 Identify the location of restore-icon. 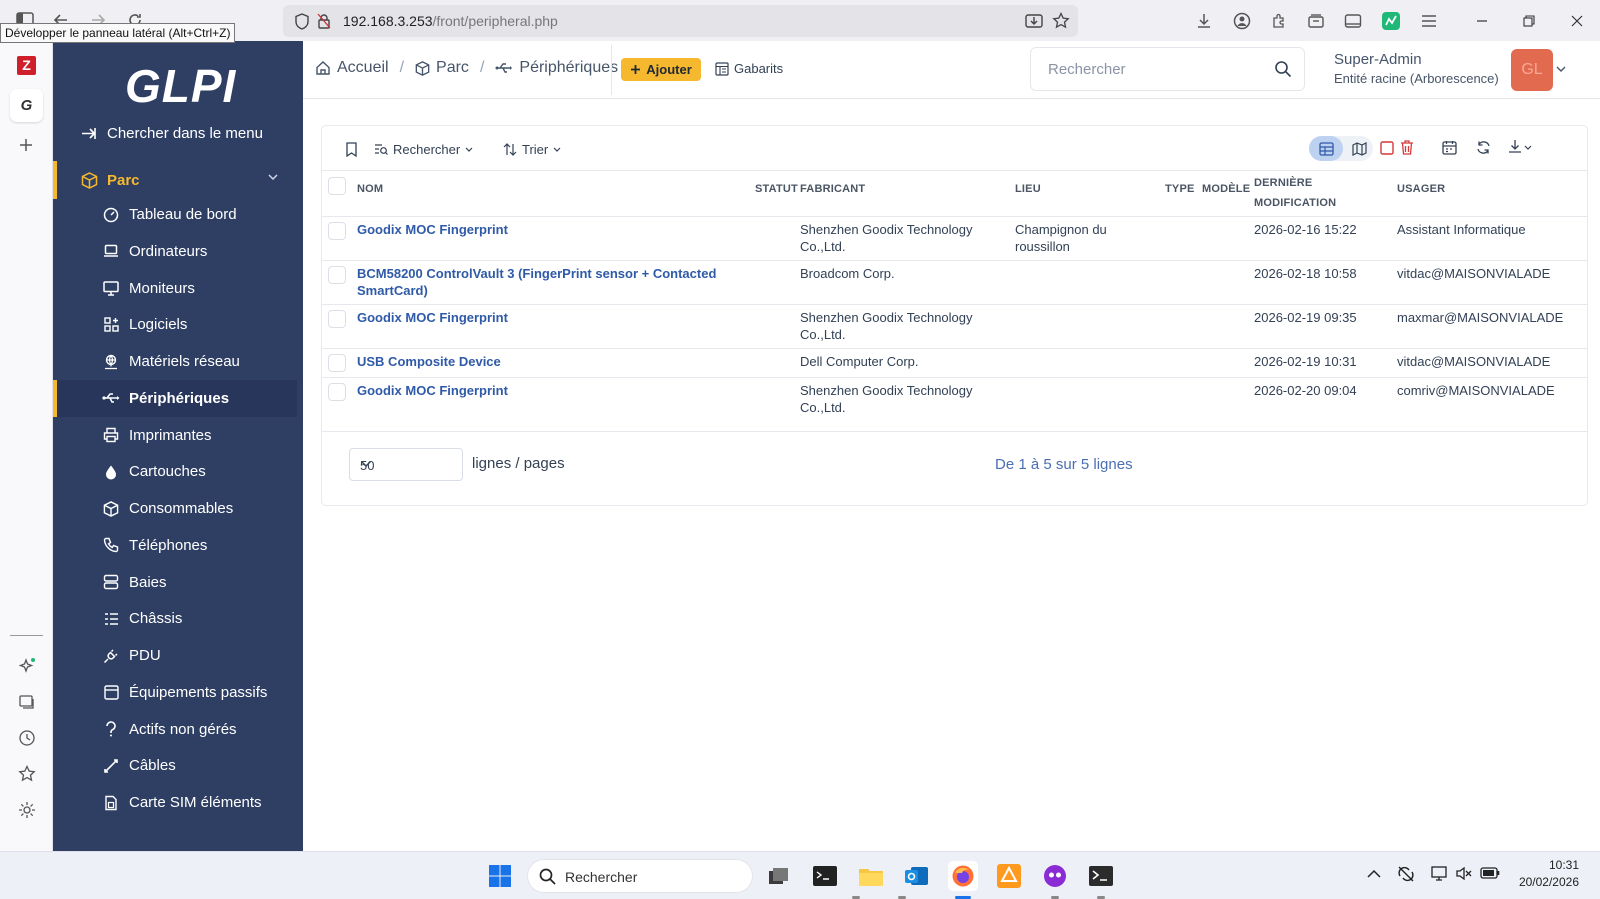
(1529, 21).